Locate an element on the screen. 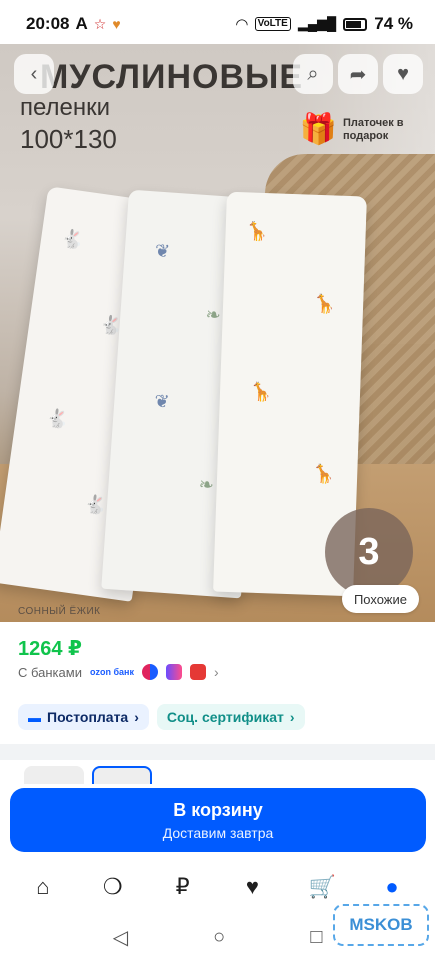 The width and height of the screenshot is (435, 960). notification-star-icon: ☆ is located at coordinates (100, 23).